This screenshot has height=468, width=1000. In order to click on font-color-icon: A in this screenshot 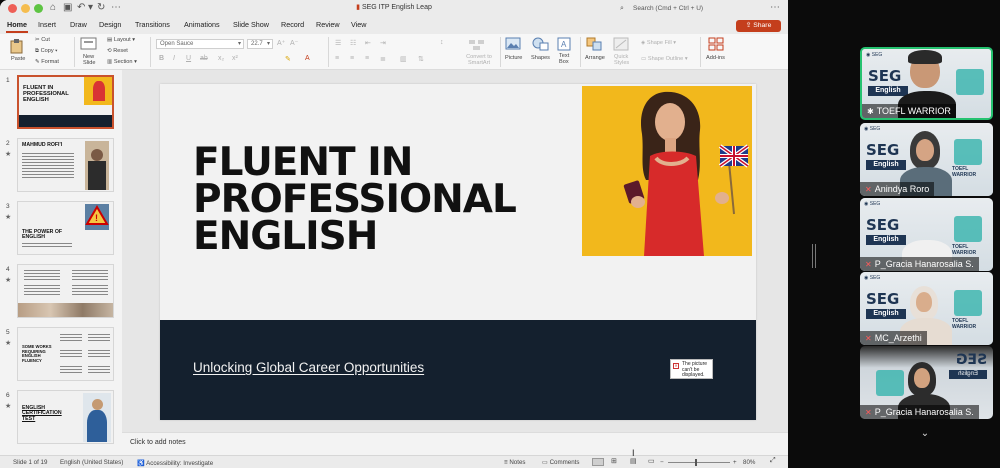, I will do `click(307, 58)`.